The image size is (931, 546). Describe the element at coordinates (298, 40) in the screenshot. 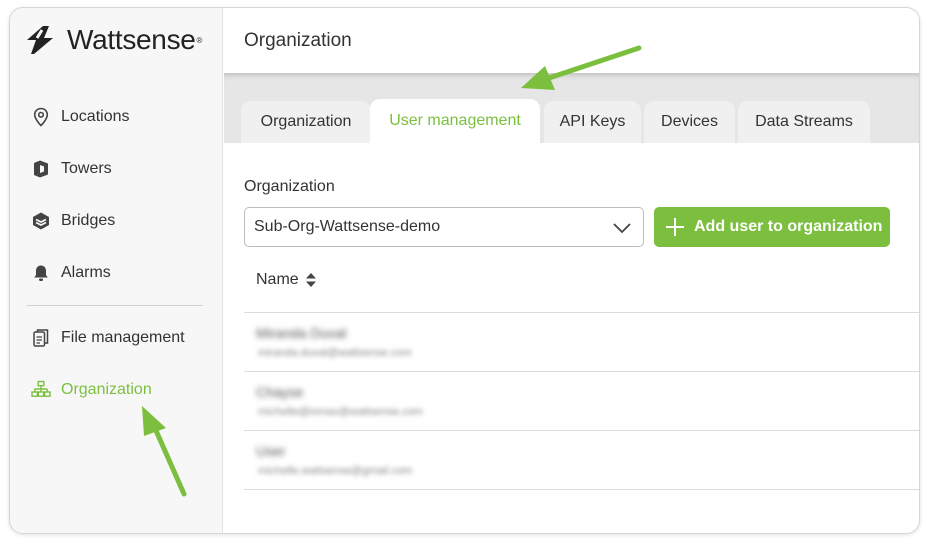

I see `page-title: Organization` at that location.